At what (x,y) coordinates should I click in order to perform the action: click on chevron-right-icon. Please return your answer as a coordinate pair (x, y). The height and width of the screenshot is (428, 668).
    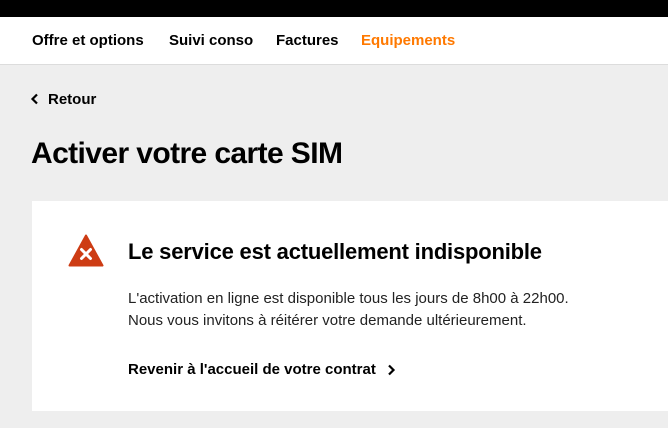
    Looking at the image, I should click on (391, 369).